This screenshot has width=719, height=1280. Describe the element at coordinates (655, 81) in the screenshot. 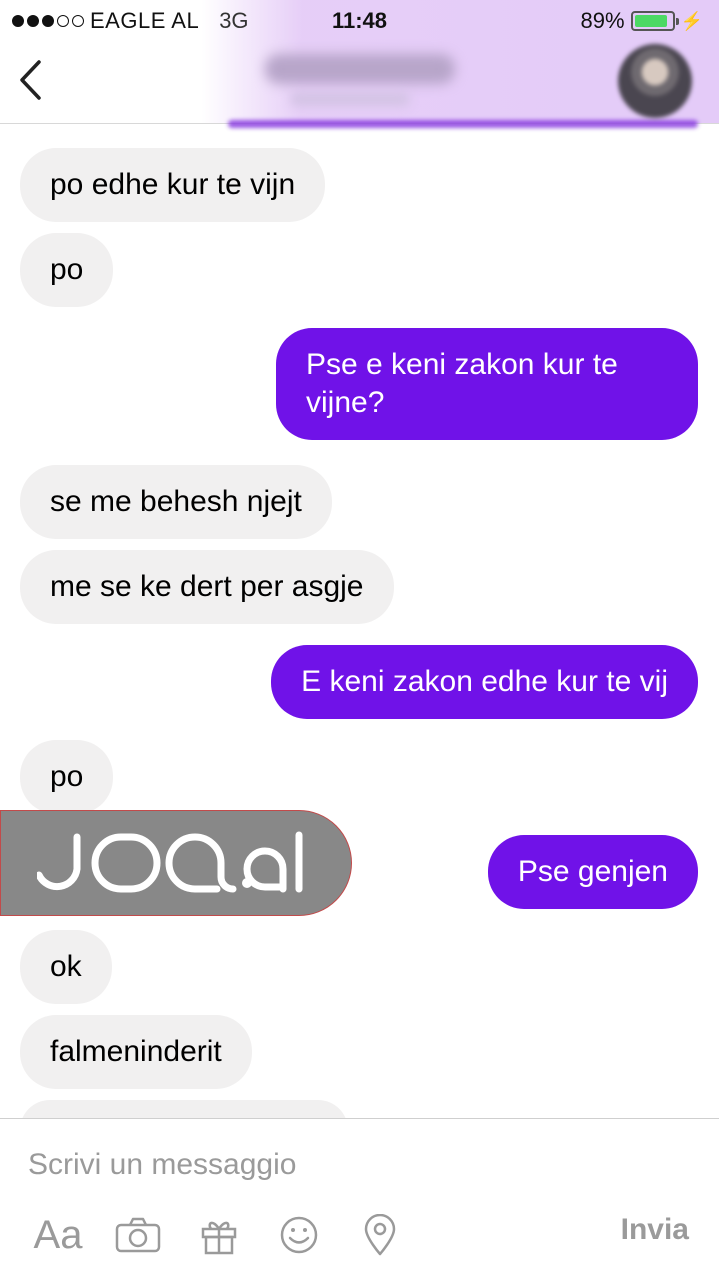

I see `contact-avatar` at that location.